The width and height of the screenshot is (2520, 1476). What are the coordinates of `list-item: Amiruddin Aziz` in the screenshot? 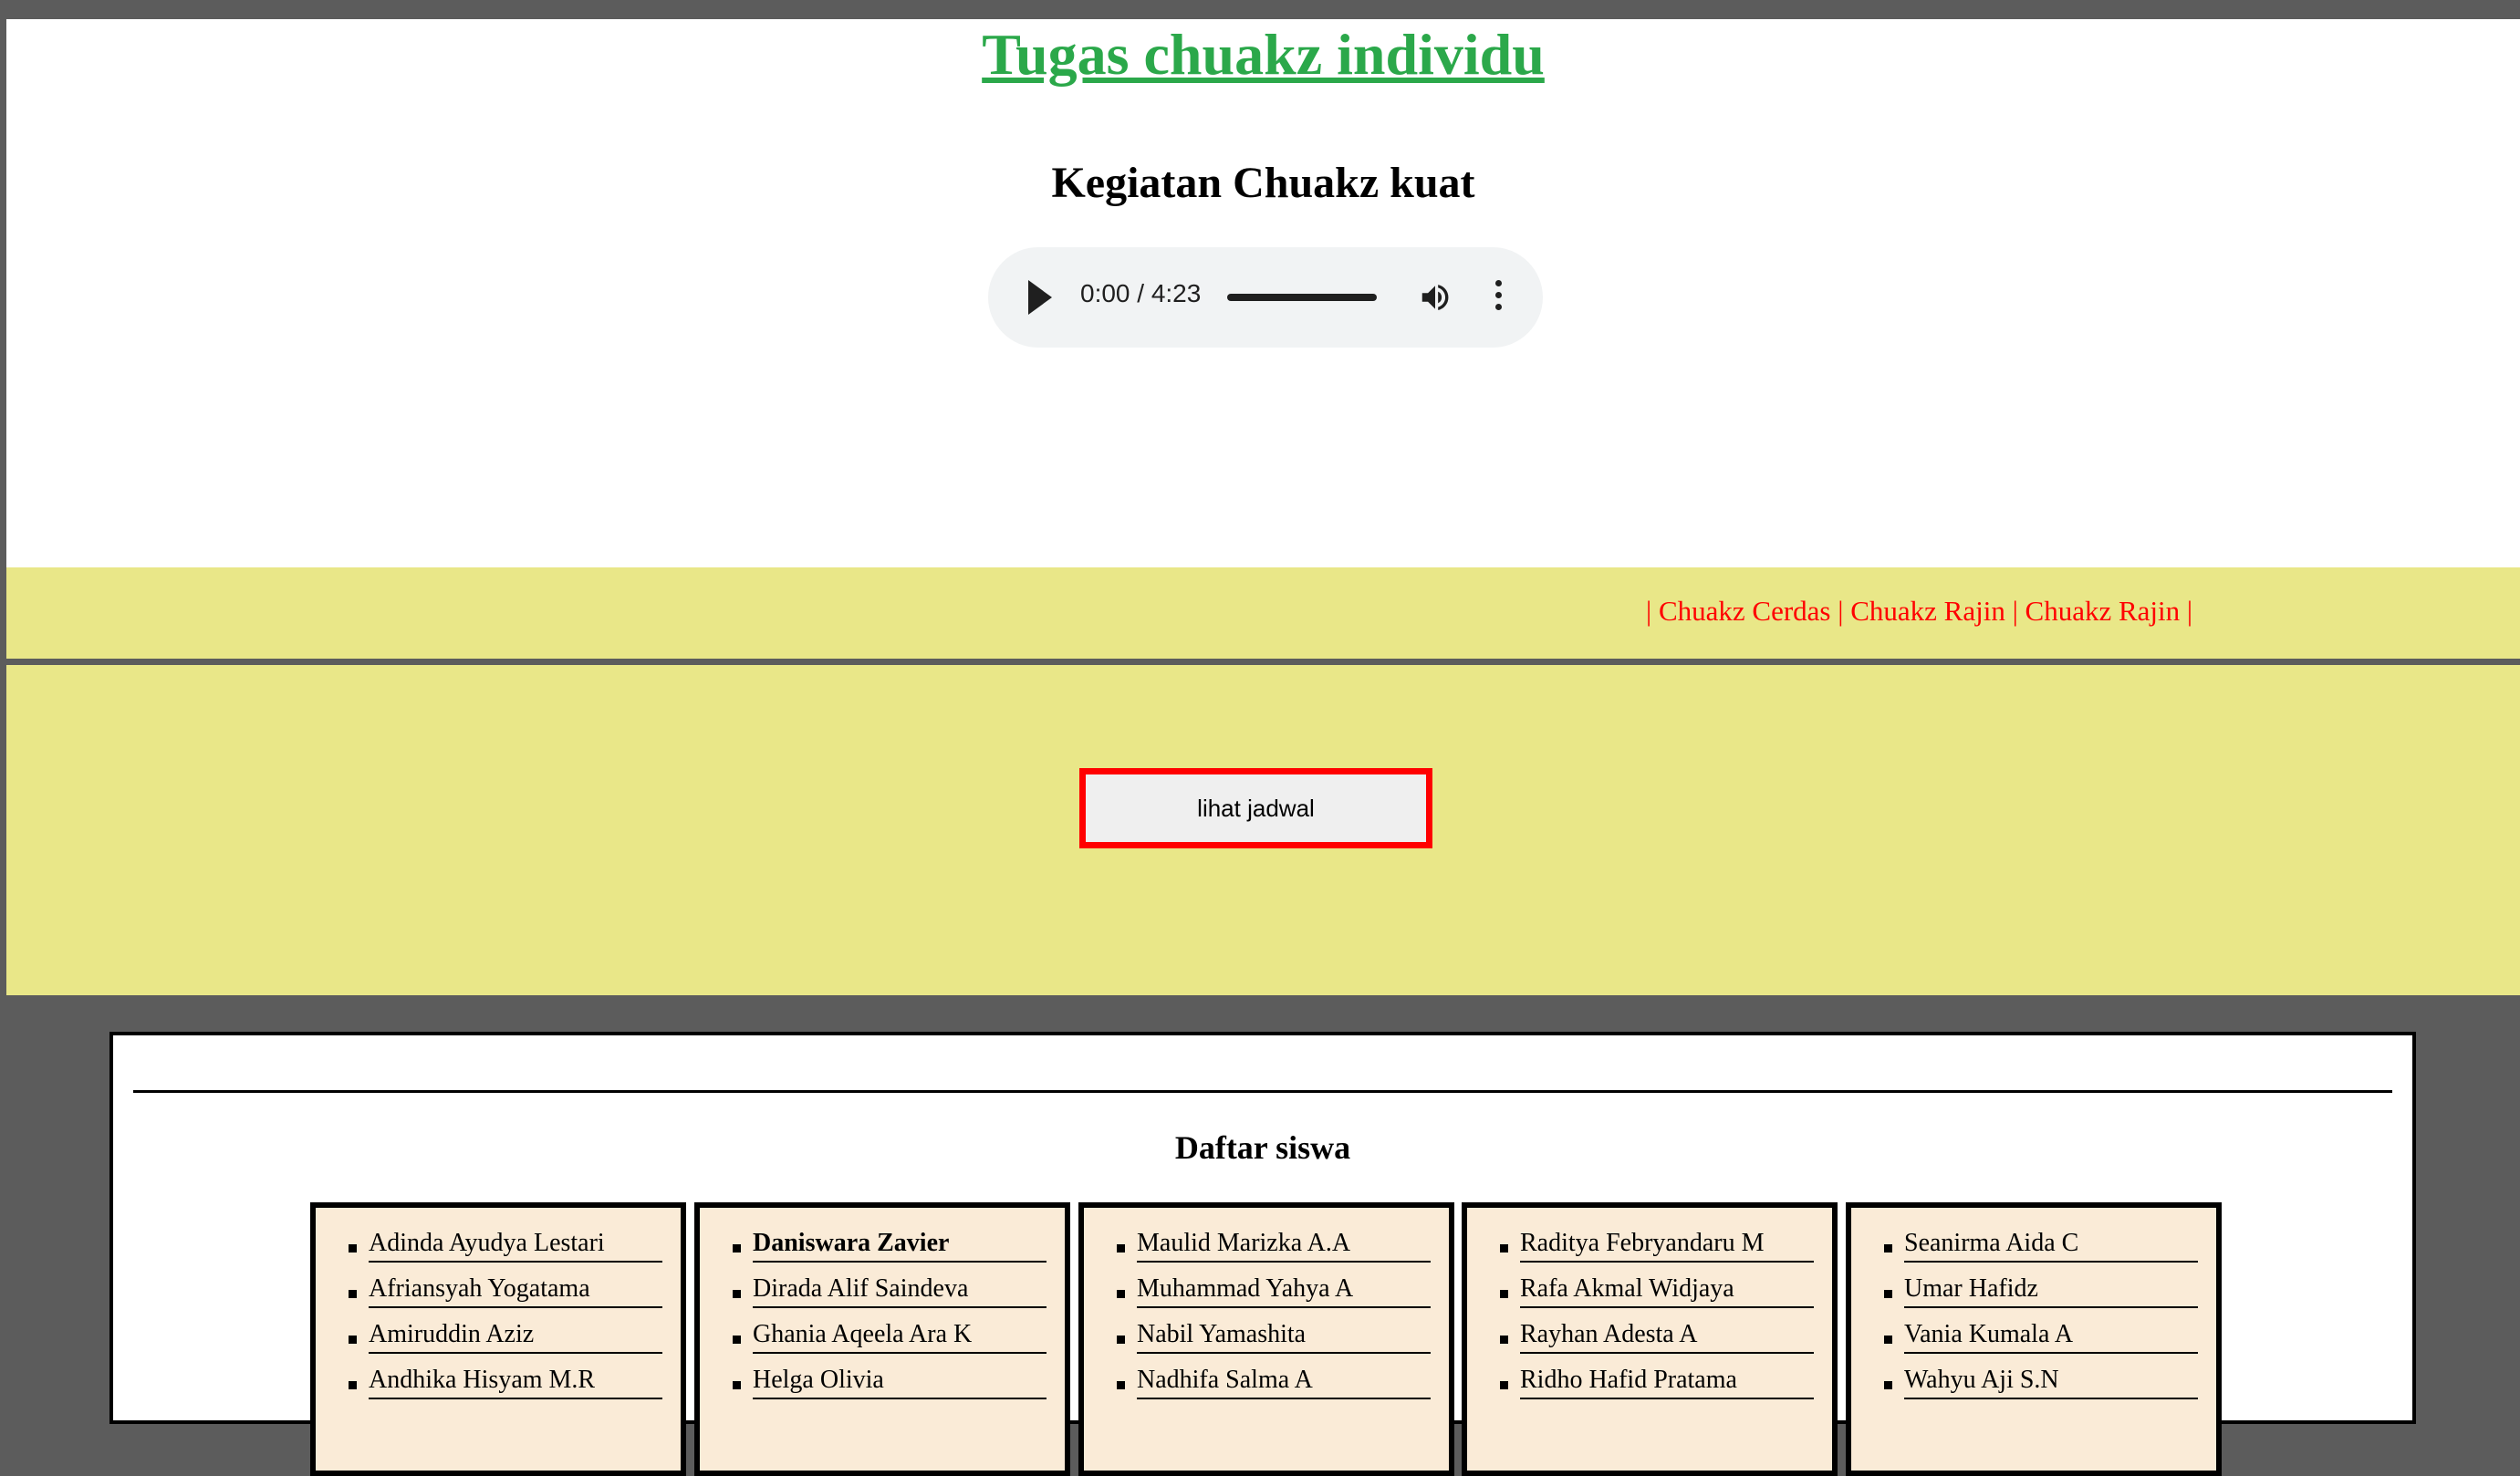 It's located at (498, 1340).